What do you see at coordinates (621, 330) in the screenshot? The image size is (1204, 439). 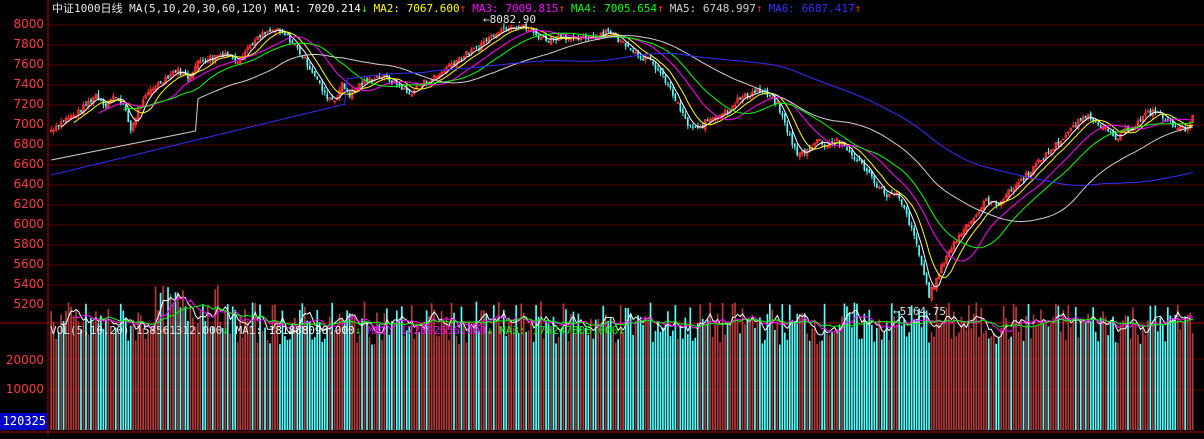 I see `vol-ma-arrow: ↓` at bounding box center [621, 330].